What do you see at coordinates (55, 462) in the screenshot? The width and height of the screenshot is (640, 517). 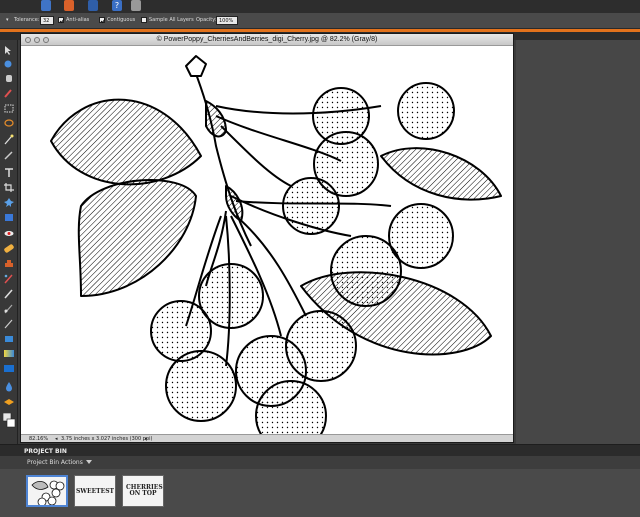 I see `project-bin-actions-label: Project Bin Actions` at bounding box center [55, 462].